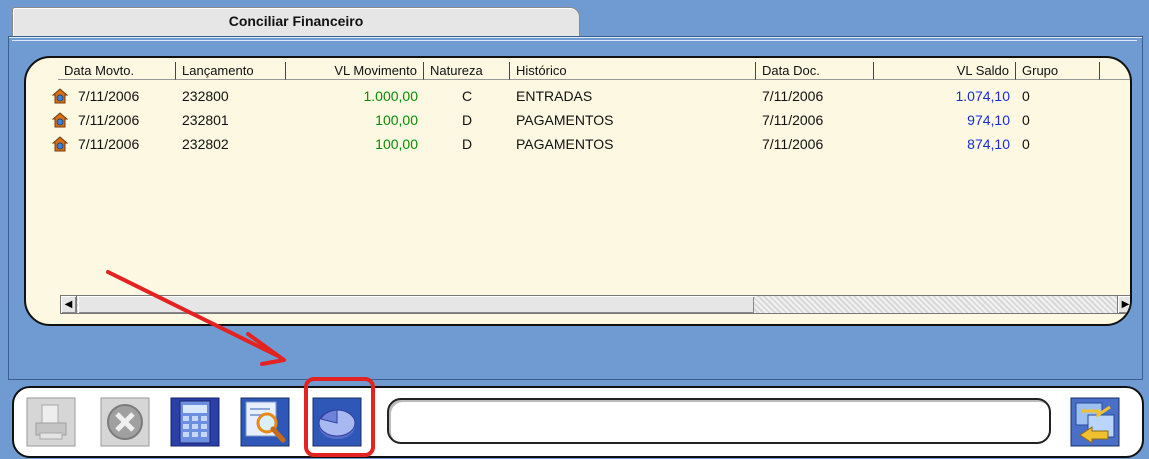  I want to click on tab-label: Conciliar Financeiro, so click(296, 21).